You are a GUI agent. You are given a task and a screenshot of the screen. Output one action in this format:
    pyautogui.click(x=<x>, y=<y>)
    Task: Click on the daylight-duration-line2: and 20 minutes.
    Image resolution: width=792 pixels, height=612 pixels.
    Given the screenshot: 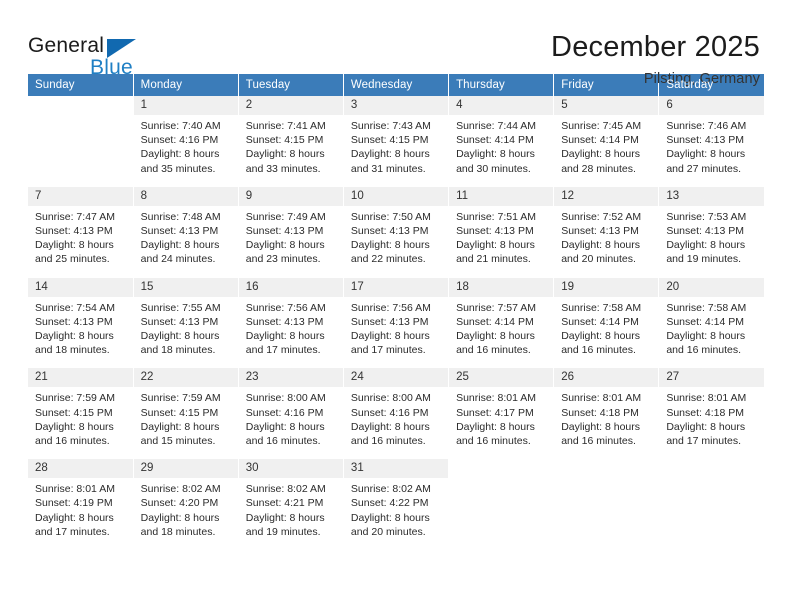 What is the action you would take?
    pyautogui.click(x=598, y=259)
    